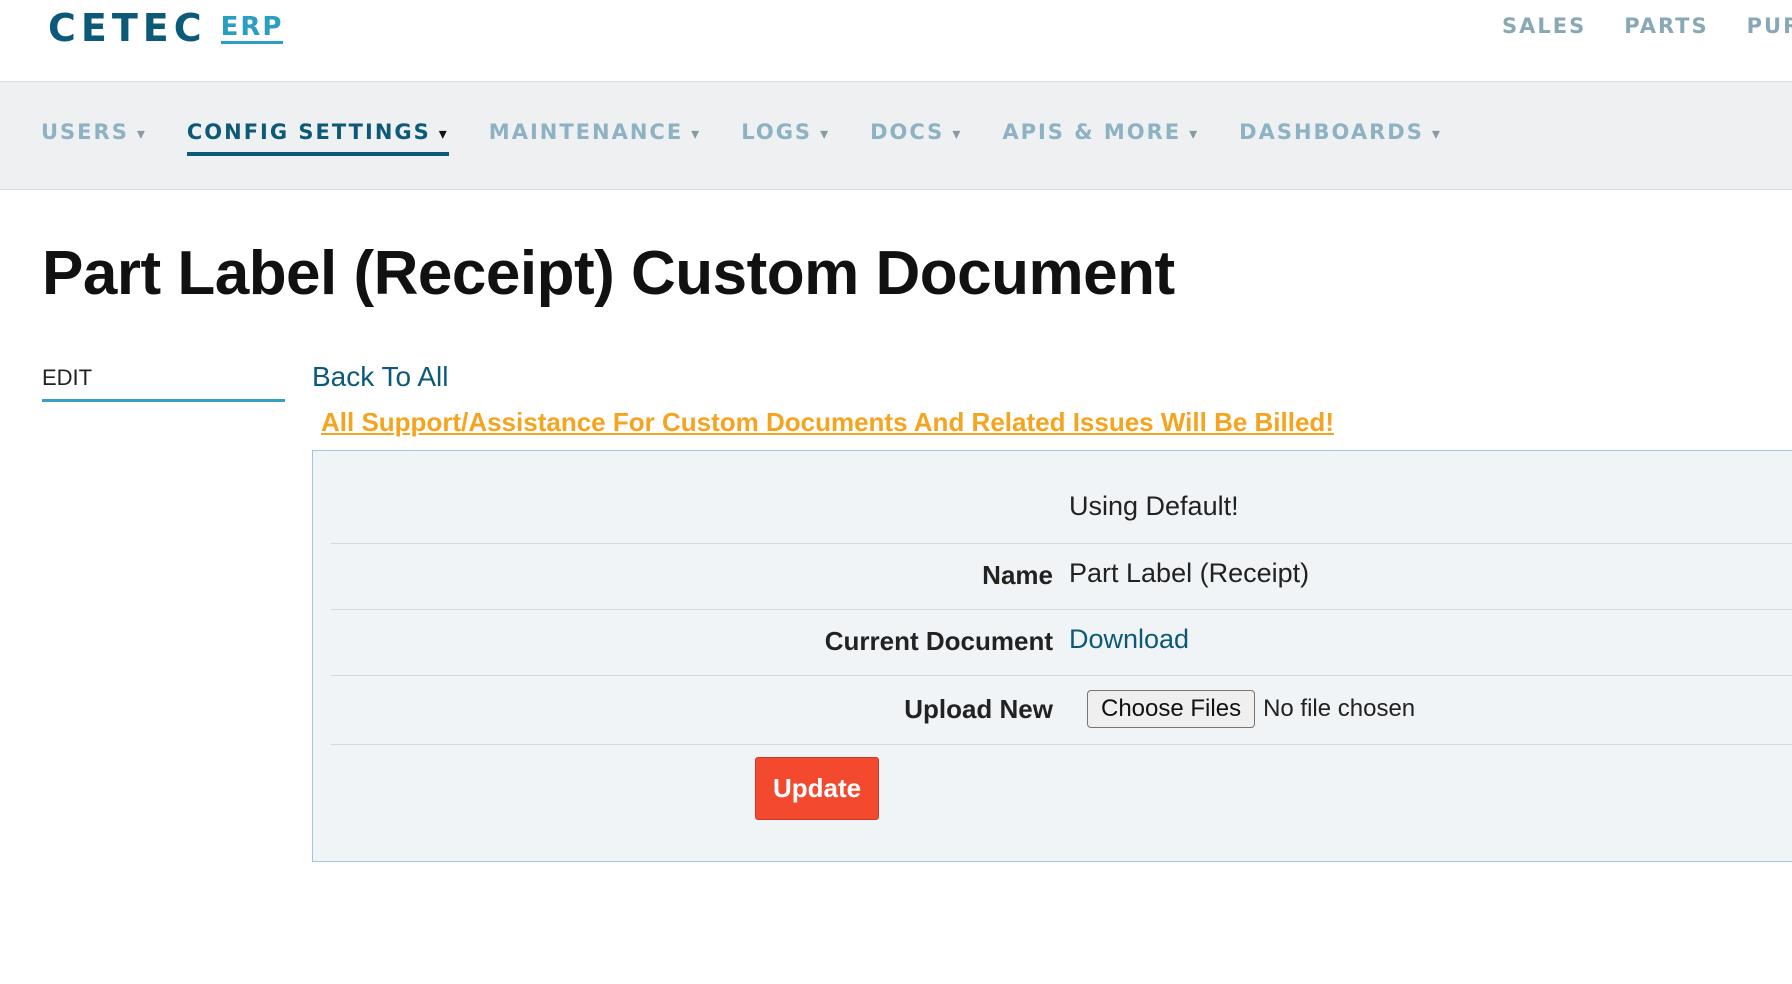  Describe the element at coordinates (907, 132) in the screenshot. I see `sub-nav-docs-label: DOCS` at that location.